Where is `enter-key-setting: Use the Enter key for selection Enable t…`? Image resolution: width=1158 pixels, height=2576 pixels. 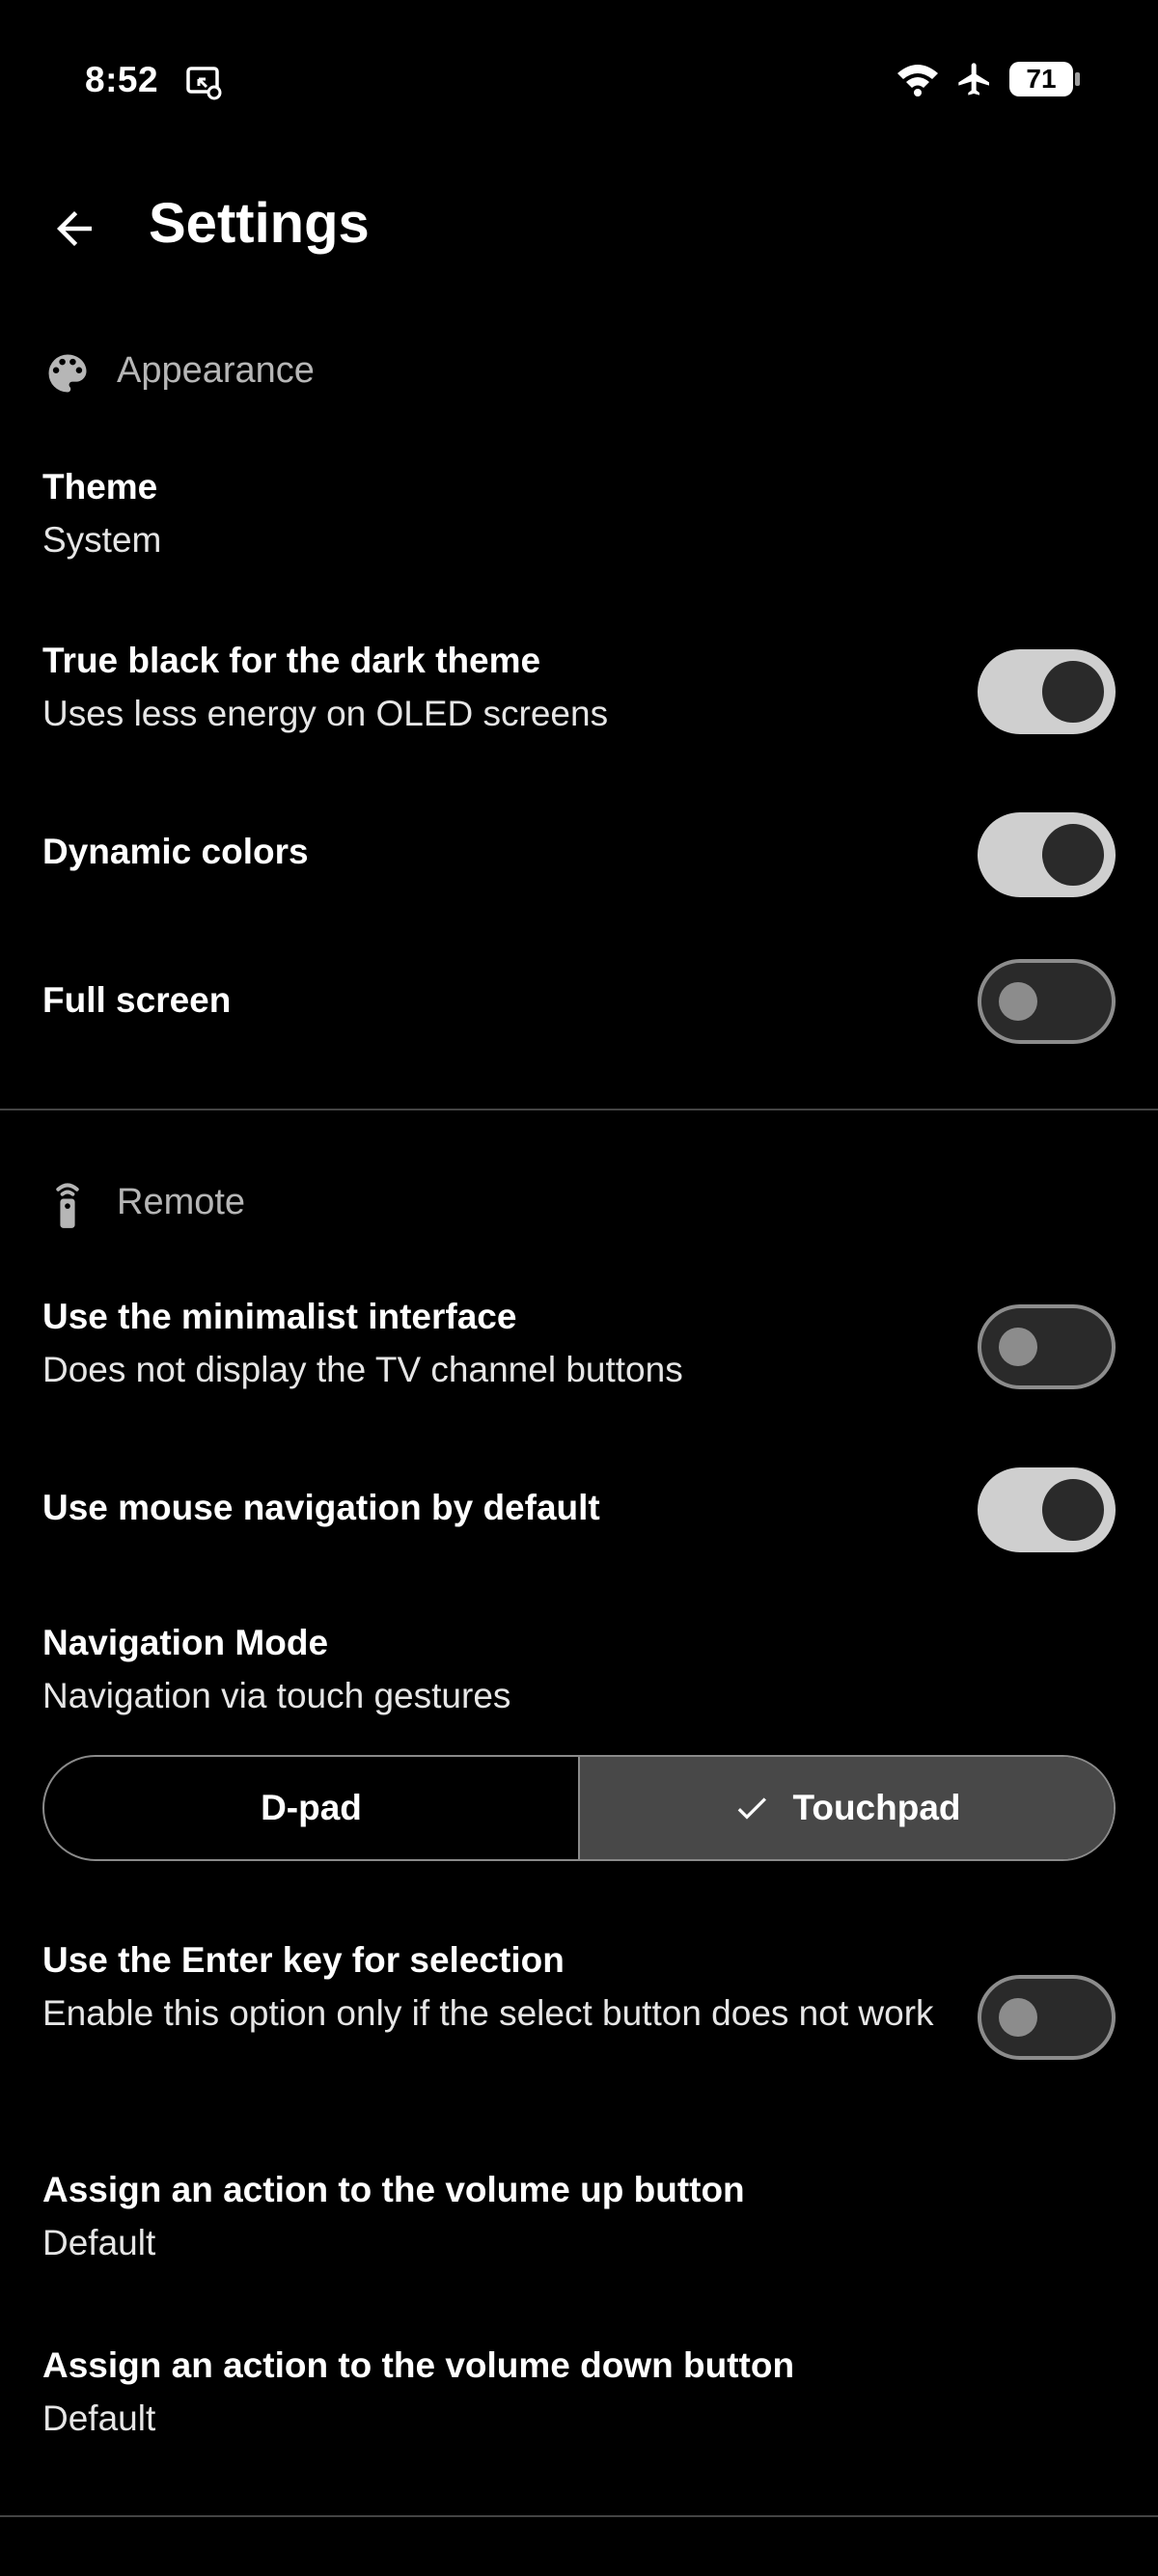 enter-key-setting: Use the Enter key for selection Enable t… is located at coordinates (579, 2021).